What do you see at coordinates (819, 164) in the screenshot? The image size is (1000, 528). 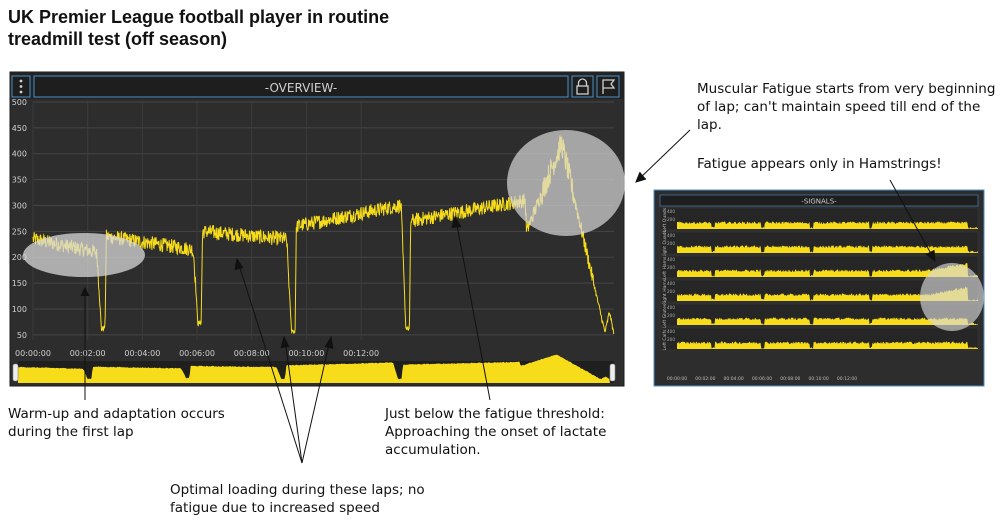 I see `annotation-hamstrings: Fatigue appears only in Hamstrings!` at bounding box center [819, 164].